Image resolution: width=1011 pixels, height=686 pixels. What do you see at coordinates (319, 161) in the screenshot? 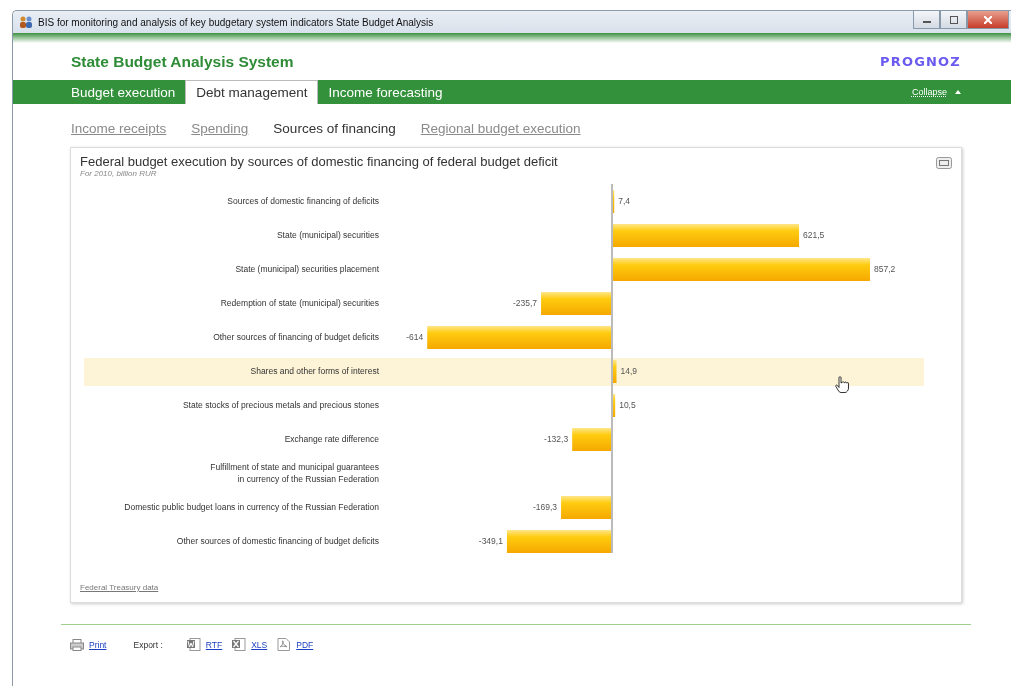
I see `panel-title: Federal budget execution by sources of domestic financing of federal budget deficit` at bounding box center [319, 161].